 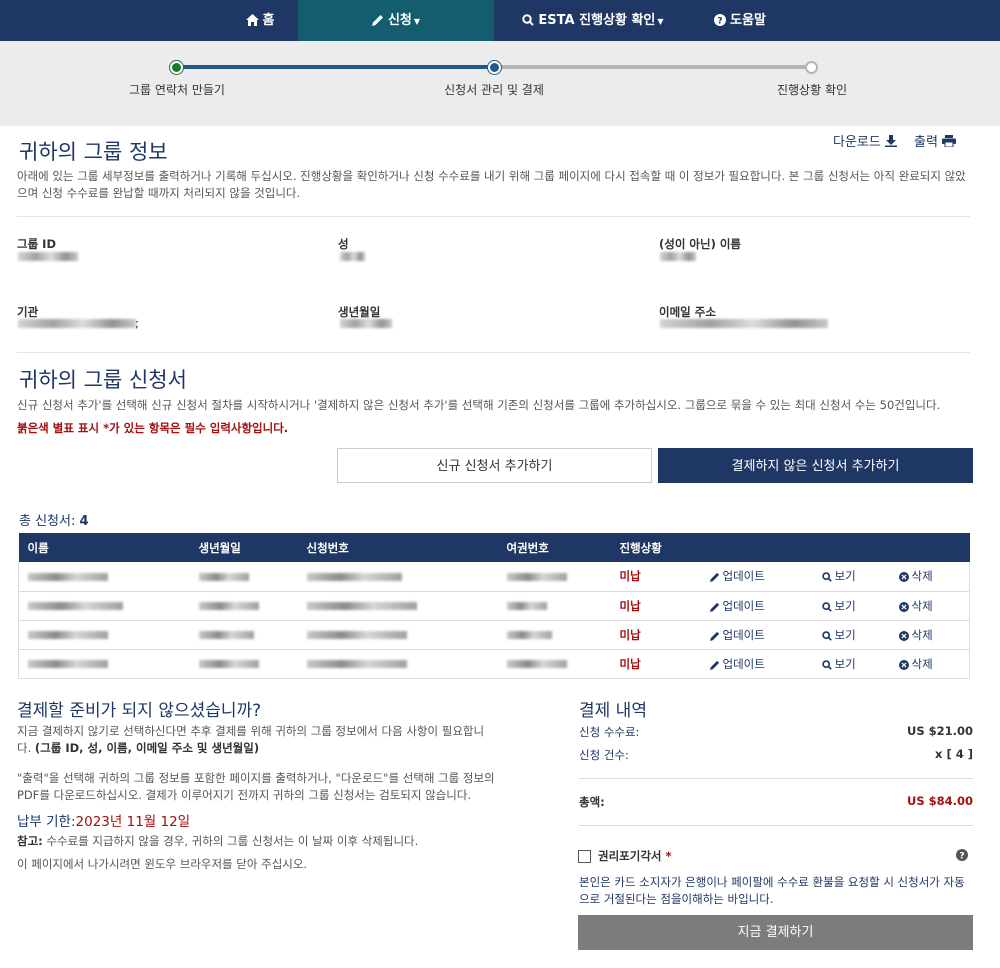 What do you see at coordinates (494, 664) in the screenshot?
I see `table-row: 미납 업데이트 보기 삭제` at bounding box center [494, 664].